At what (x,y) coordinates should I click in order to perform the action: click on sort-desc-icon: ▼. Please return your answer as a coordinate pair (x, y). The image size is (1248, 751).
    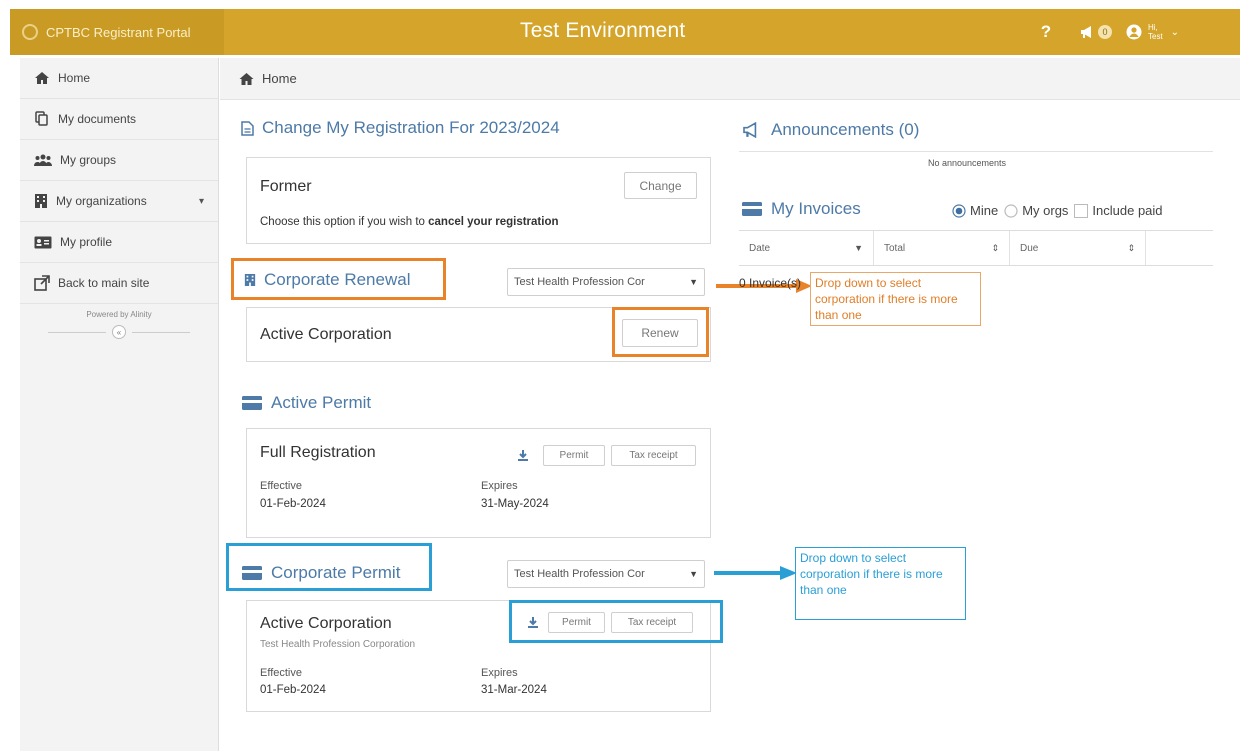
    Looking at the image, I should click on (858, 248).